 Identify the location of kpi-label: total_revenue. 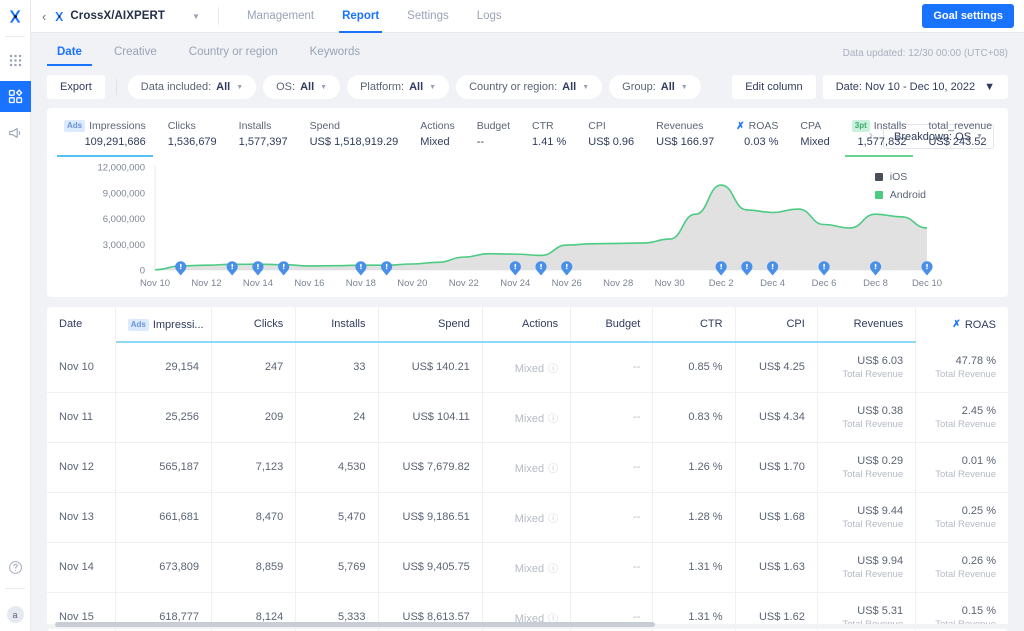
(960, 126).